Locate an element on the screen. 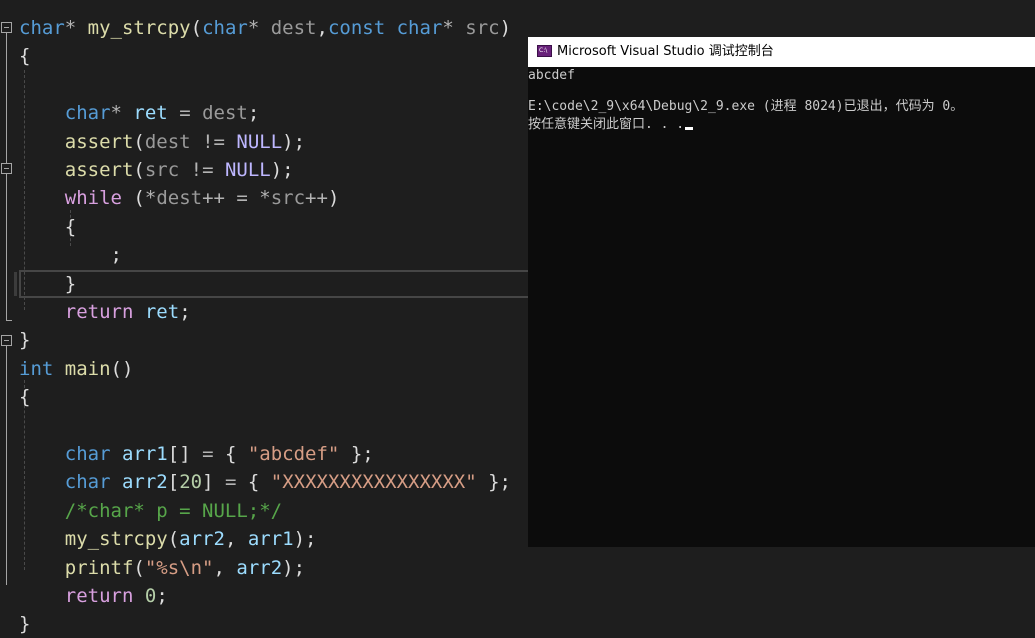 The height and width of the screenshot is (638, 1035). change-marker is located at coordinates (15, 284).